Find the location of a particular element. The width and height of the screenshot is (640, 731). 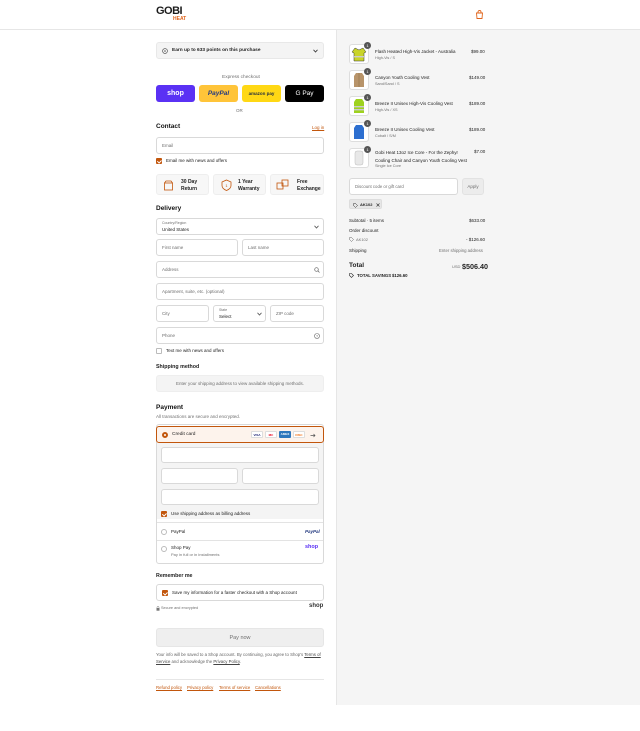

discount-code-label: AK102 is located at coordinates (362, 239).